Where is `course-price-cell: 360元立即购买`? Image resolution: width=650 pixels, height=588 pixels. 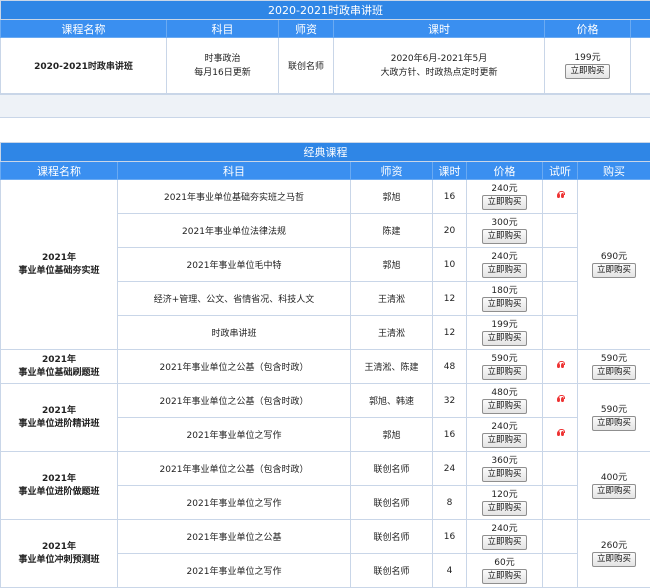 course-price-cell: 360元立即购买 is located at coordinates (505, 469).